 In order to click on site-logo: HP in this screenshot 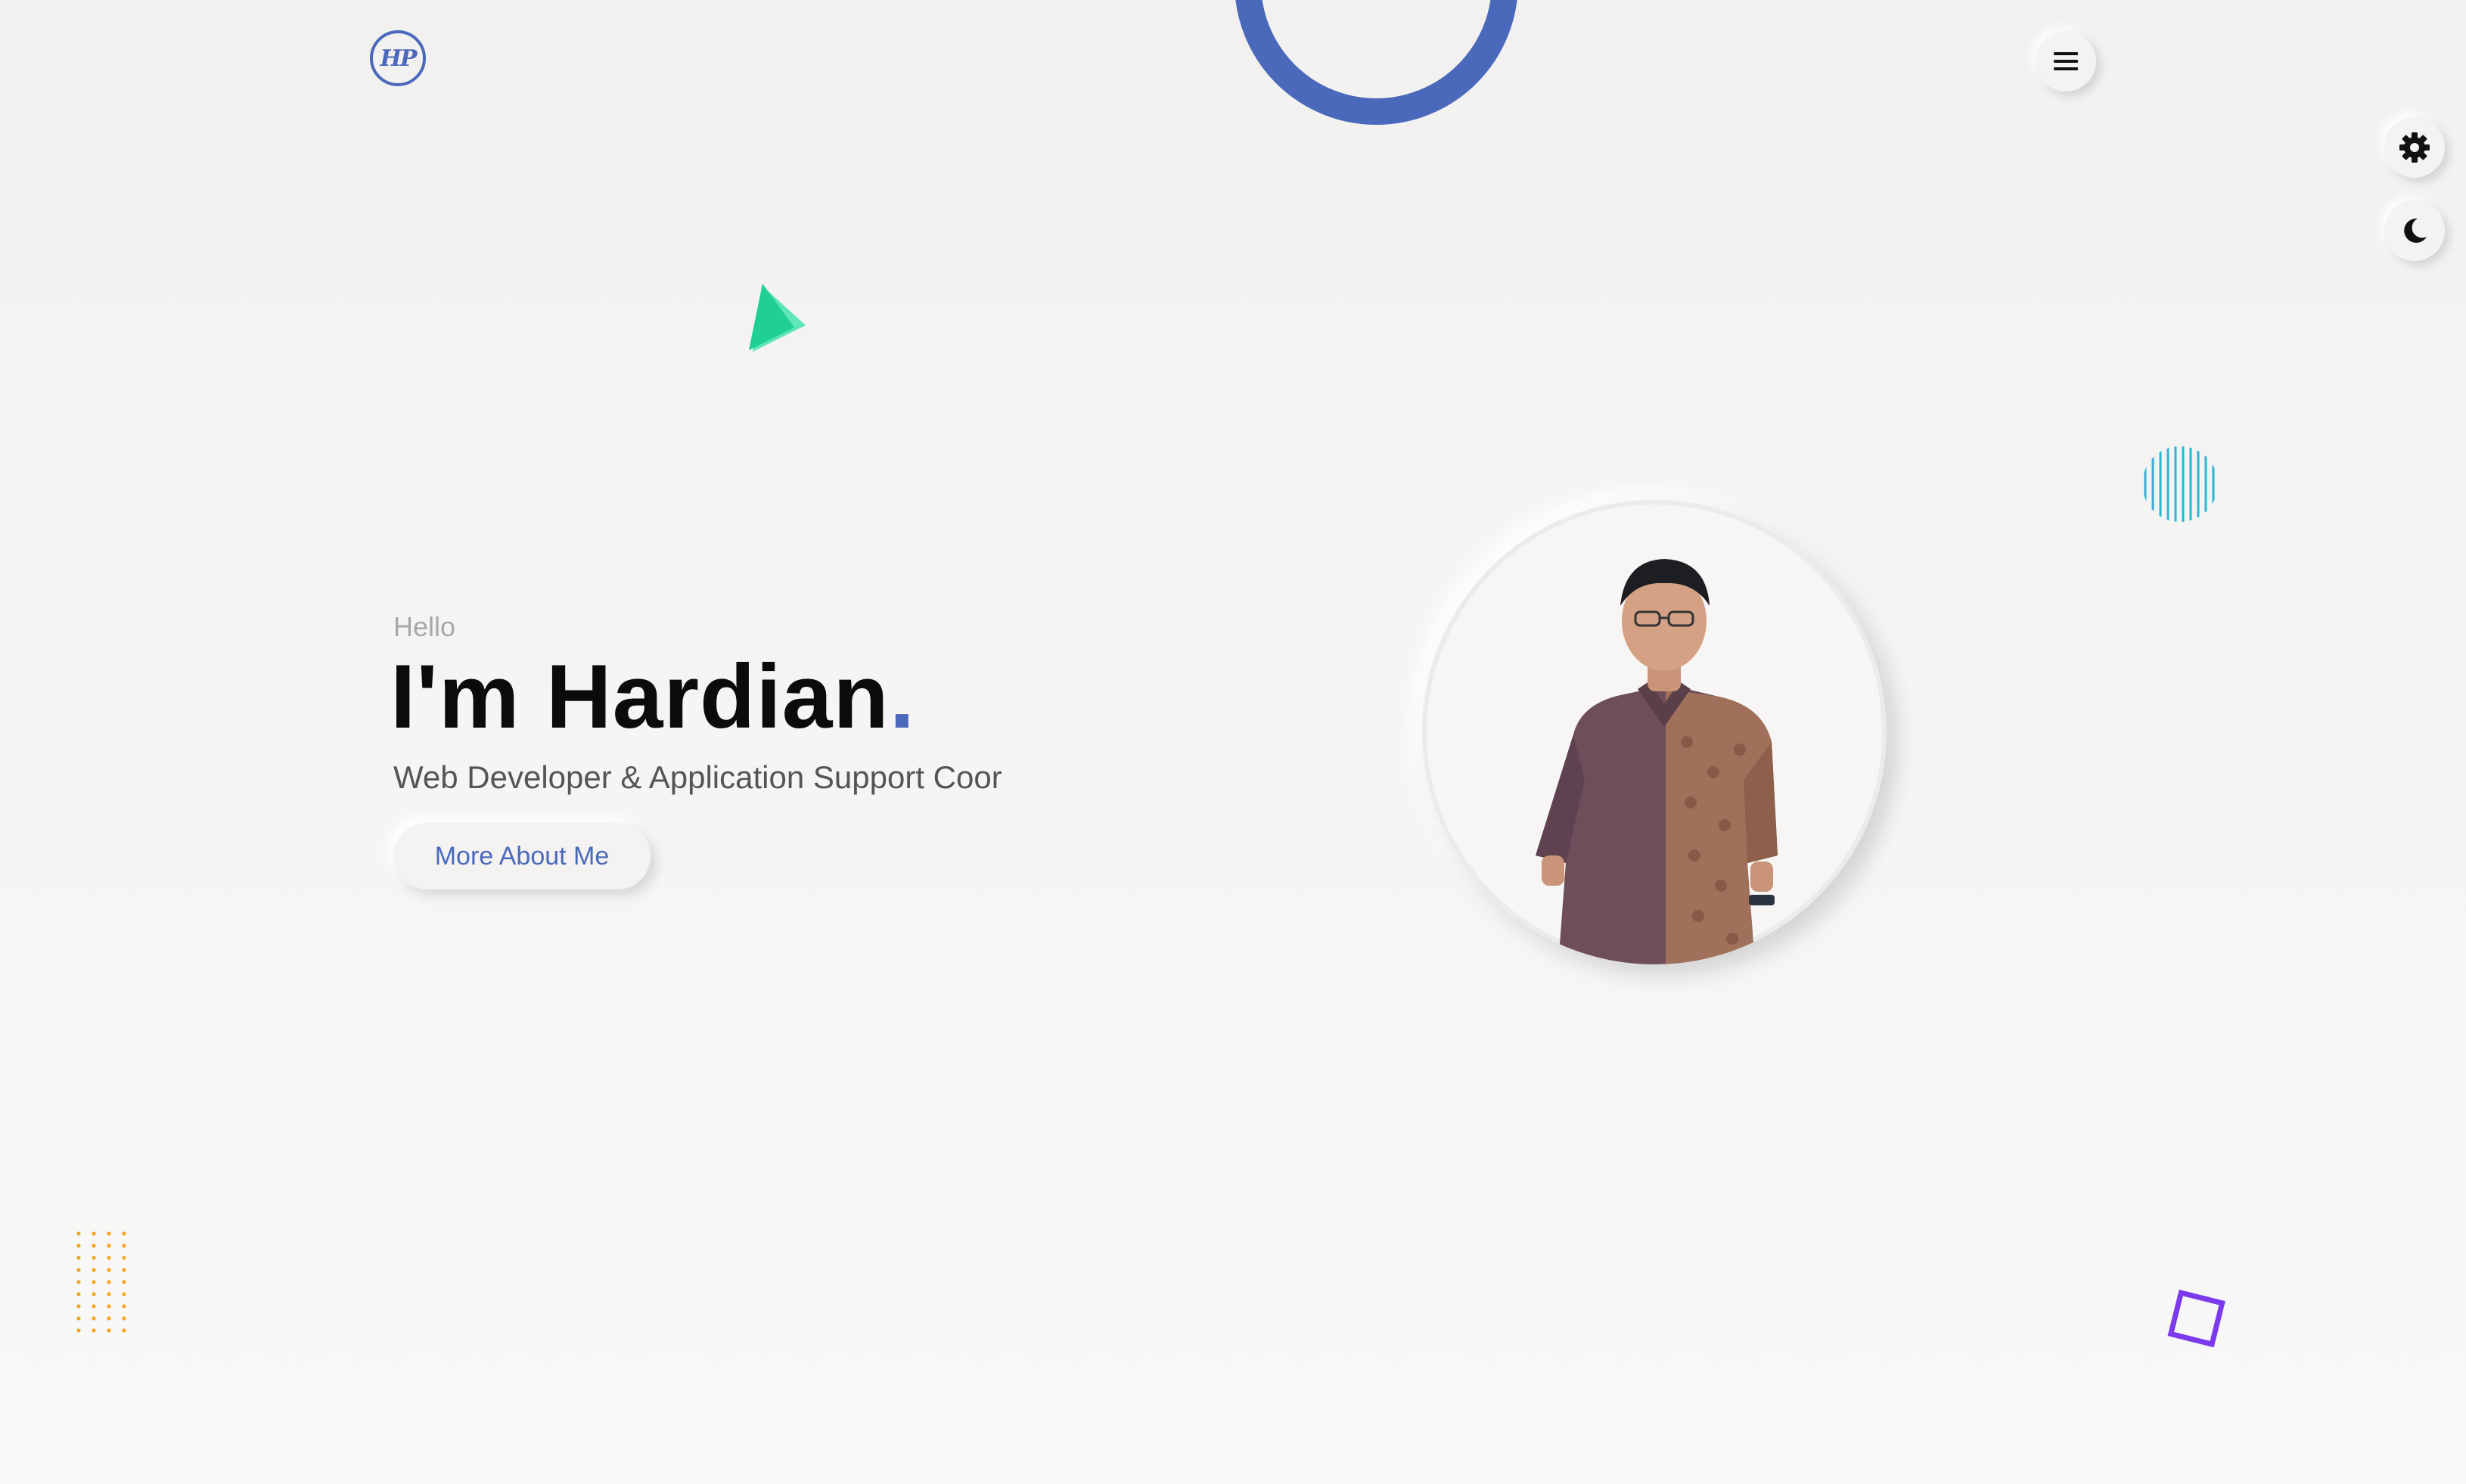, I will do `click(398, 58)`.